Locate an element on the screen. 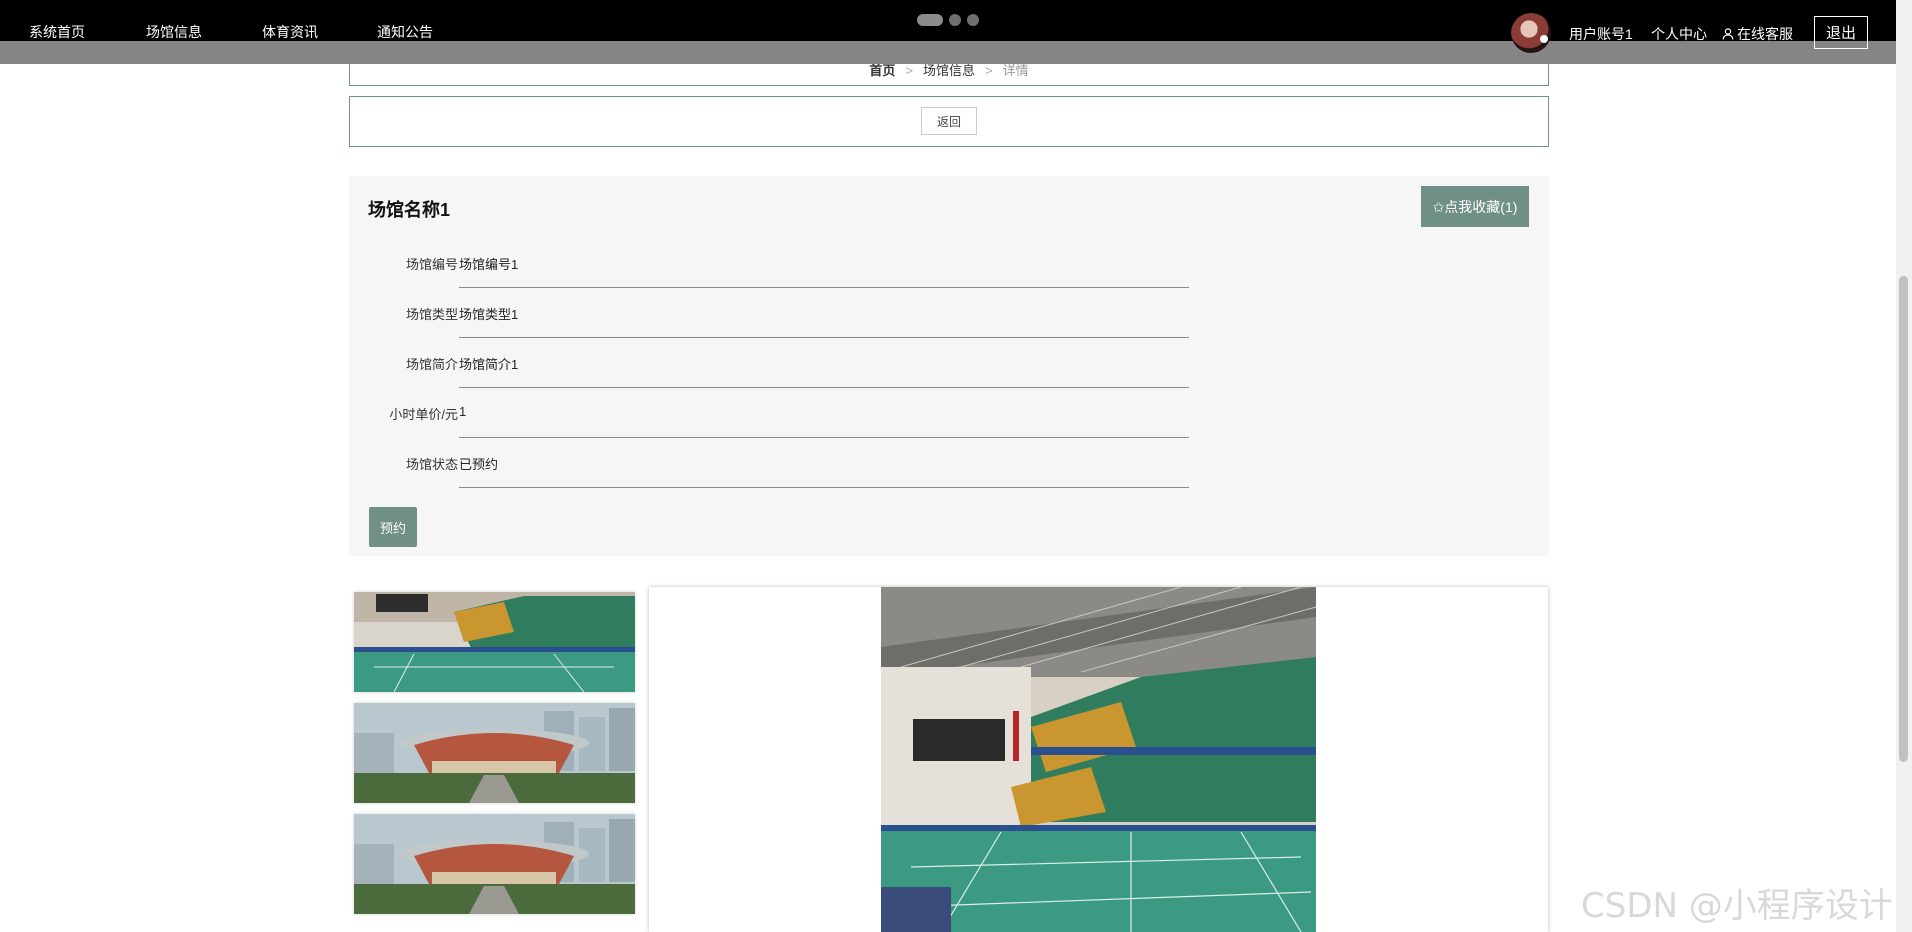 The image size is (1912, 932). breadcrumb-section: 场馆信息 is located at coordinates (949, 70).